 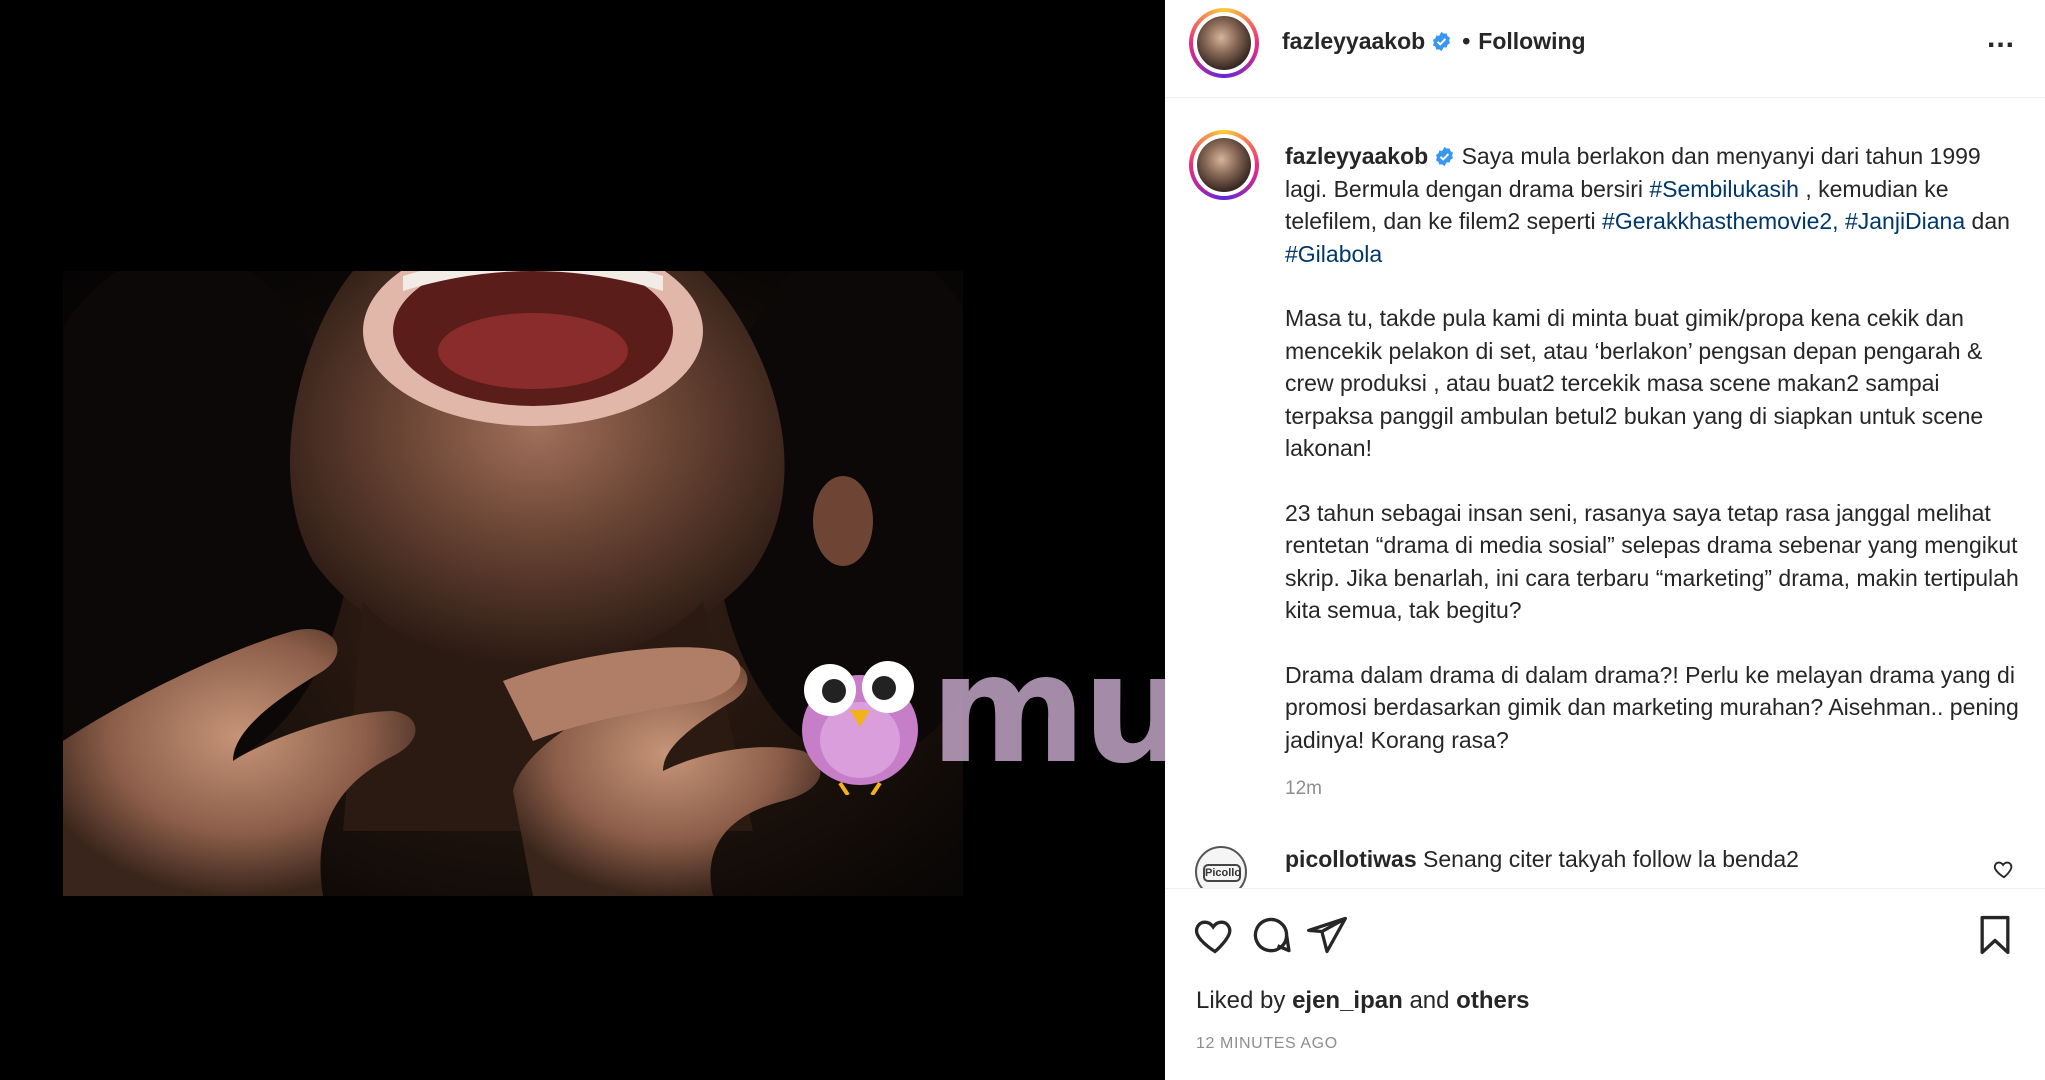 What do you see at coordinates (1047, 710) in the screenshot?
I see `watermark-text: murai` at bounding box center [1047, 710].